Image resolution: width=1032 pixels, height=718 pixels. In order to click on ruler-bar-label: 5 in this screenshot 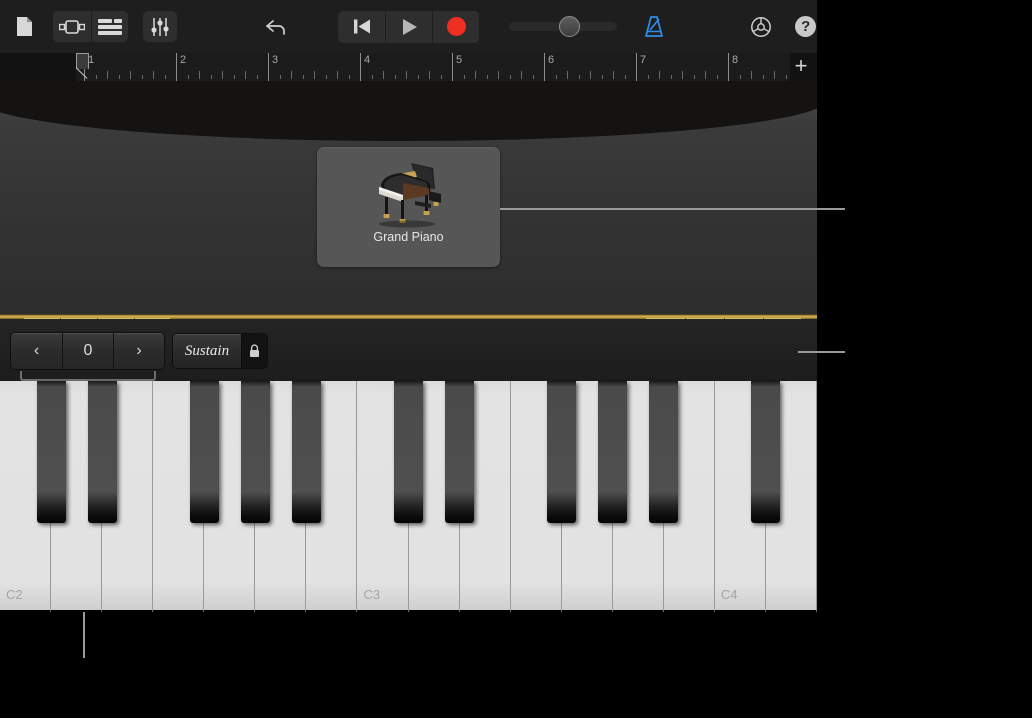, I will do `click(459, 60)`.